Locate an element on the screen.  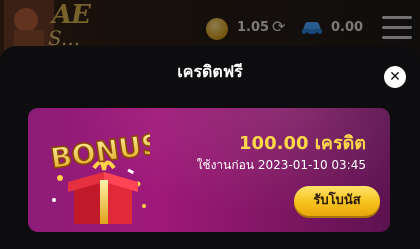
svg-text: BONUS is located at coordinates (99, 150).